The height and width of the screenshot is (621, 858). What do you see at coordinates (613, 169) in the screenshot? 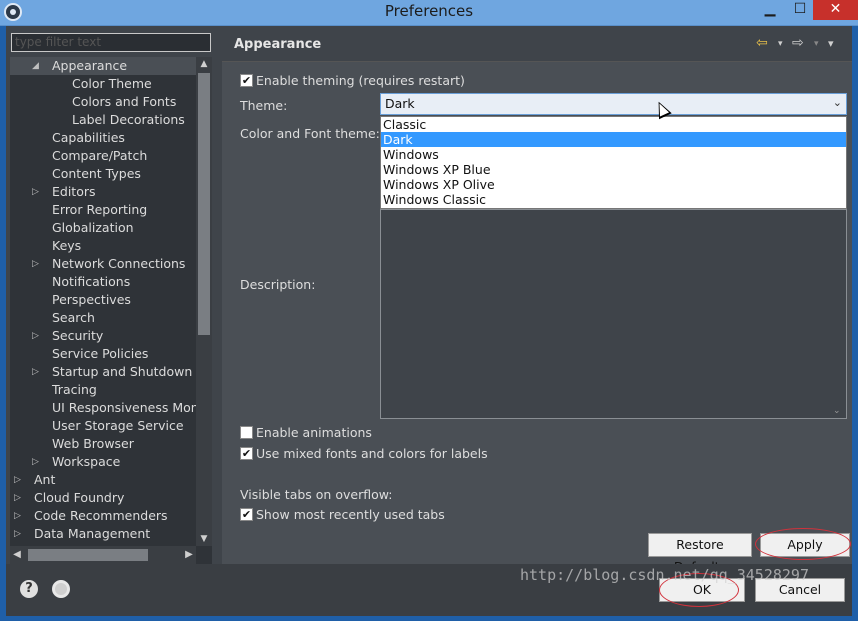
I see `theme-option: Windows XP Blue` at bounding box center [613, 169].